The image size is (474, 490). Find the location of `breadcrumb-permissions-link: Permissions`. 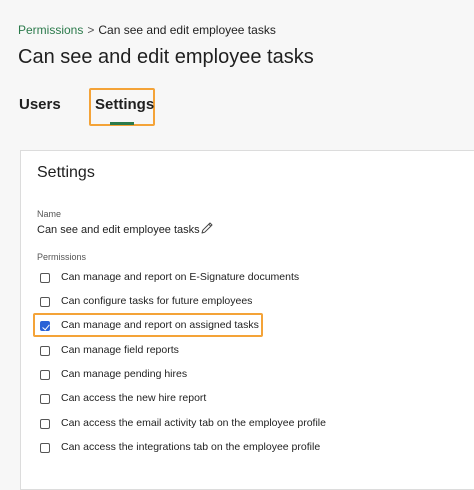

breadcrumb-permissions-link: Permissions is located at coordinates (50, 30).